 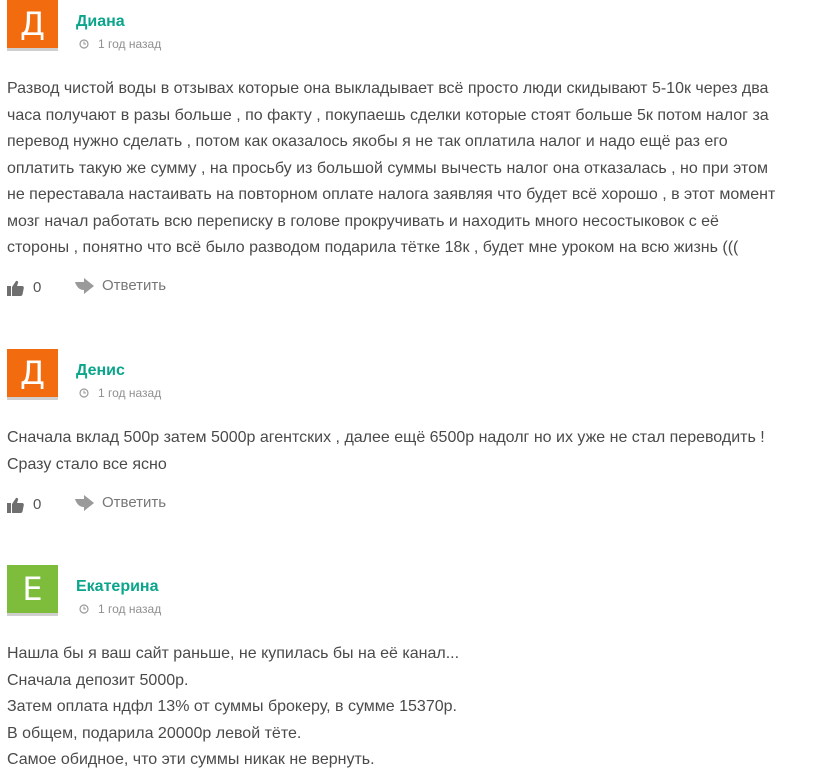 I want to click on comment-author: Диана, so click(x=100, y=22).